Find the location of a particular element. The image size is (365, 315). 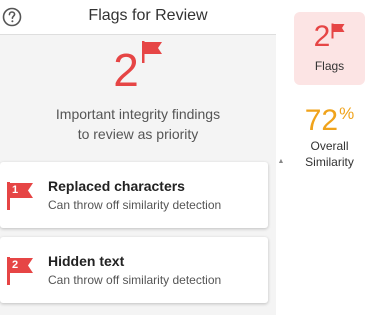

similarity-number: 72 is located at coordinates (321, 120).